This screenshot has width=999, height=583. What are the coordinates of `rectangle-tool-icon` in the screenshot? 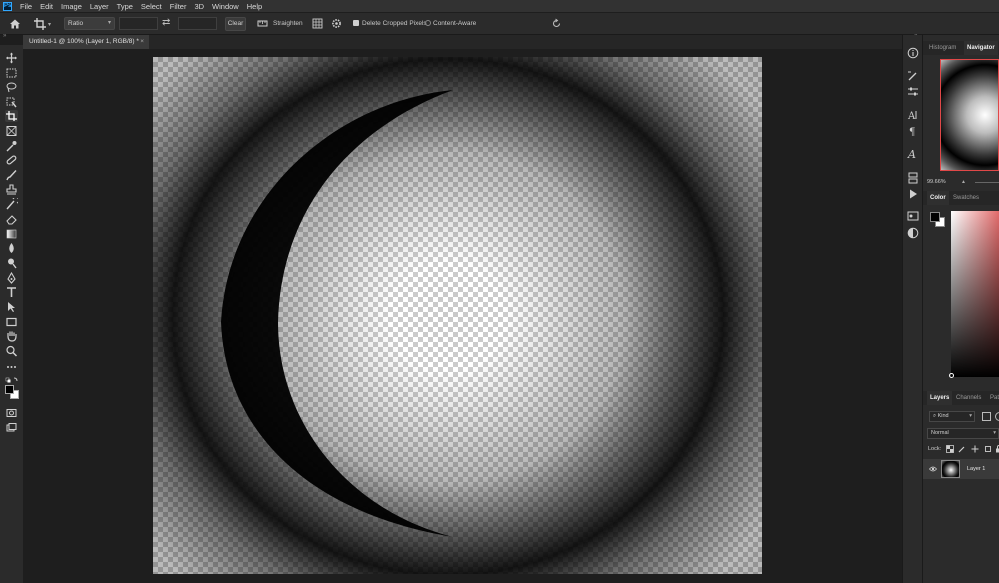 It's located at (11, 322).